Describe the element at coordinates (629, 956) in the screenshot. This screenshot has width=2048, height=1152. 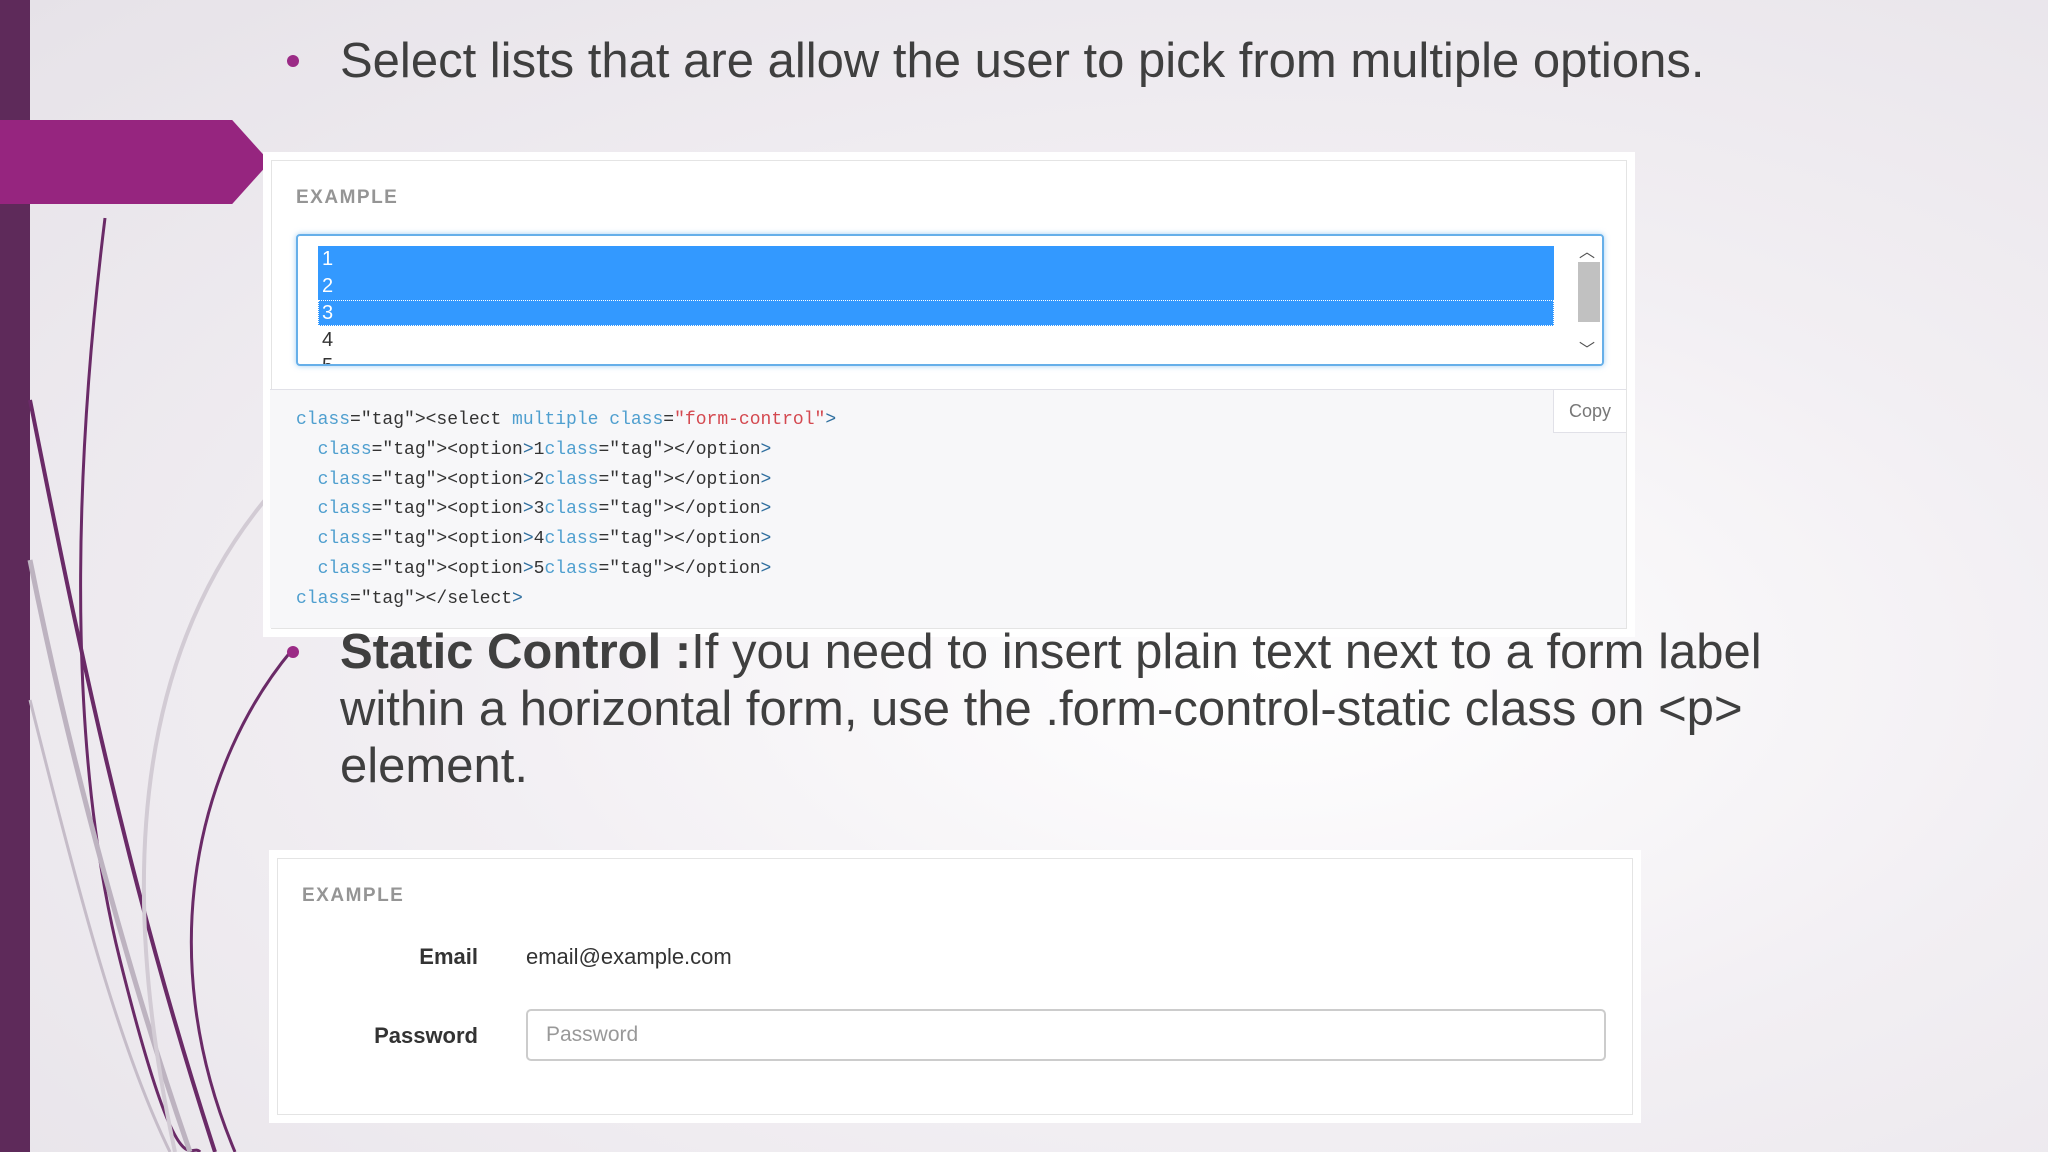
I see `email-static-value: email@example.com` at that location.